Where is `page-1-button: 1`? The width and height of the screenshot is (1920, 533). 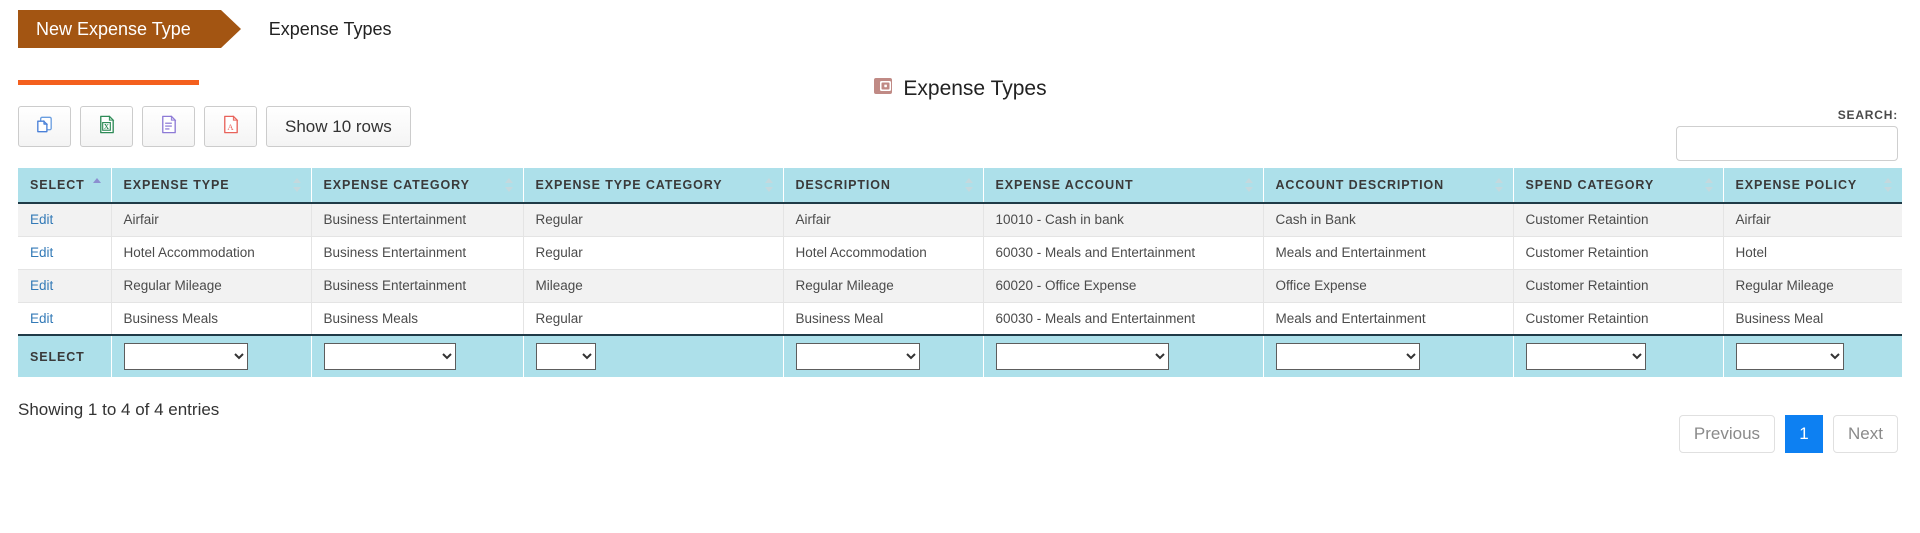 page-1-button: 1 is located at coordinates (1804, 434).